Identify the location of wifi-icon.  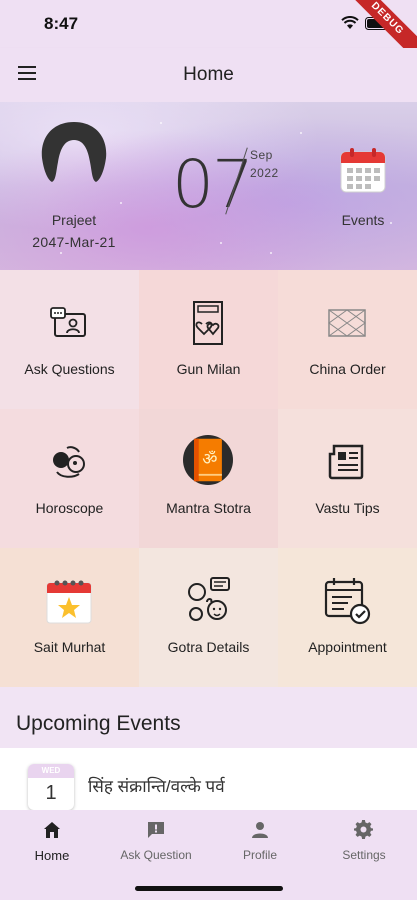
(350, 22).